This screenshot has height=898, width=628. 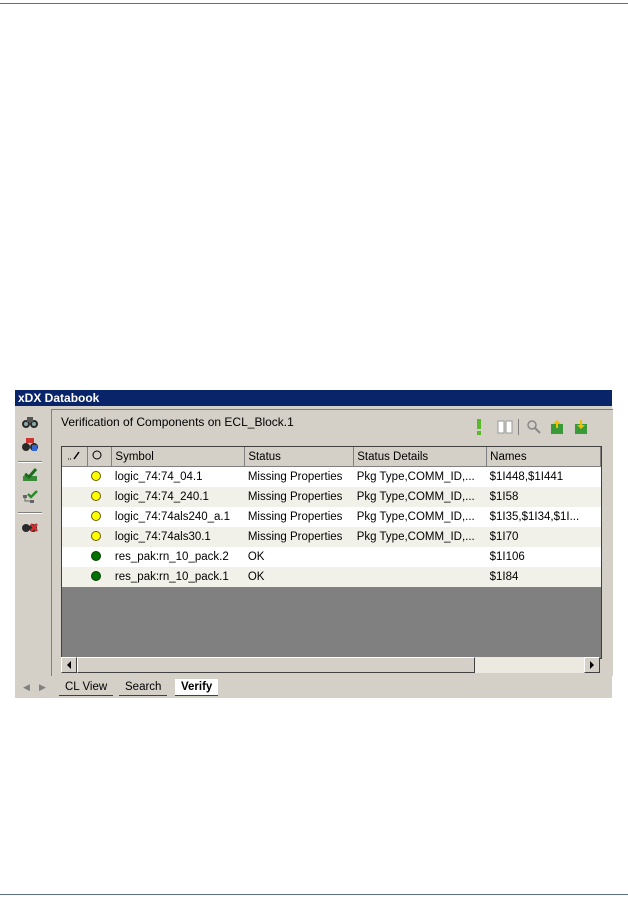 I want to click on green-check-icon, so click(x=30, y=475).